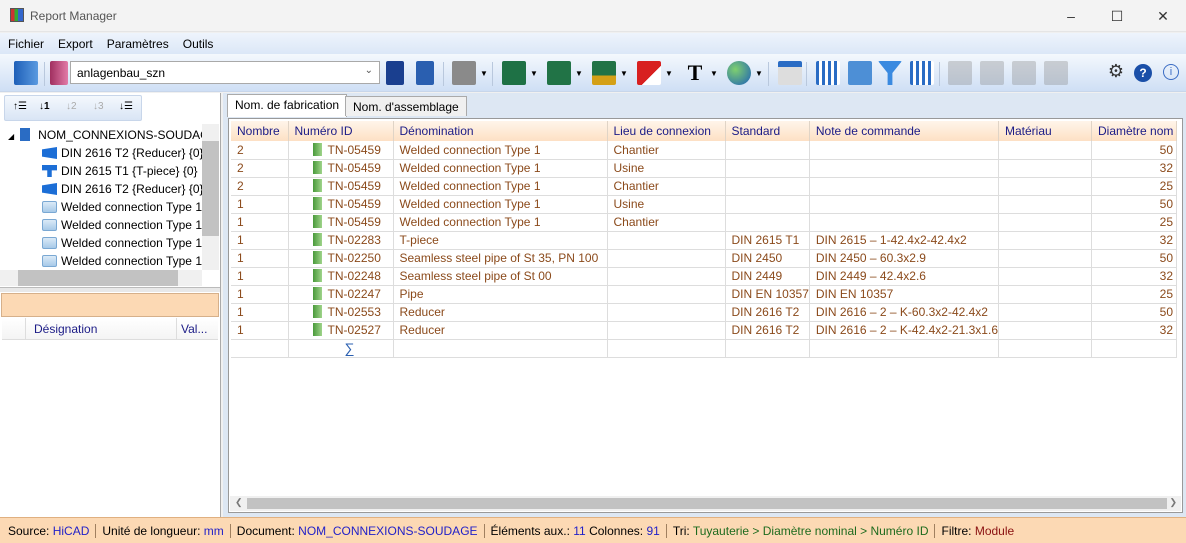 This screenshot has height=543, width=1186. I want to click on save-as-config-icon, so click(425, 73).